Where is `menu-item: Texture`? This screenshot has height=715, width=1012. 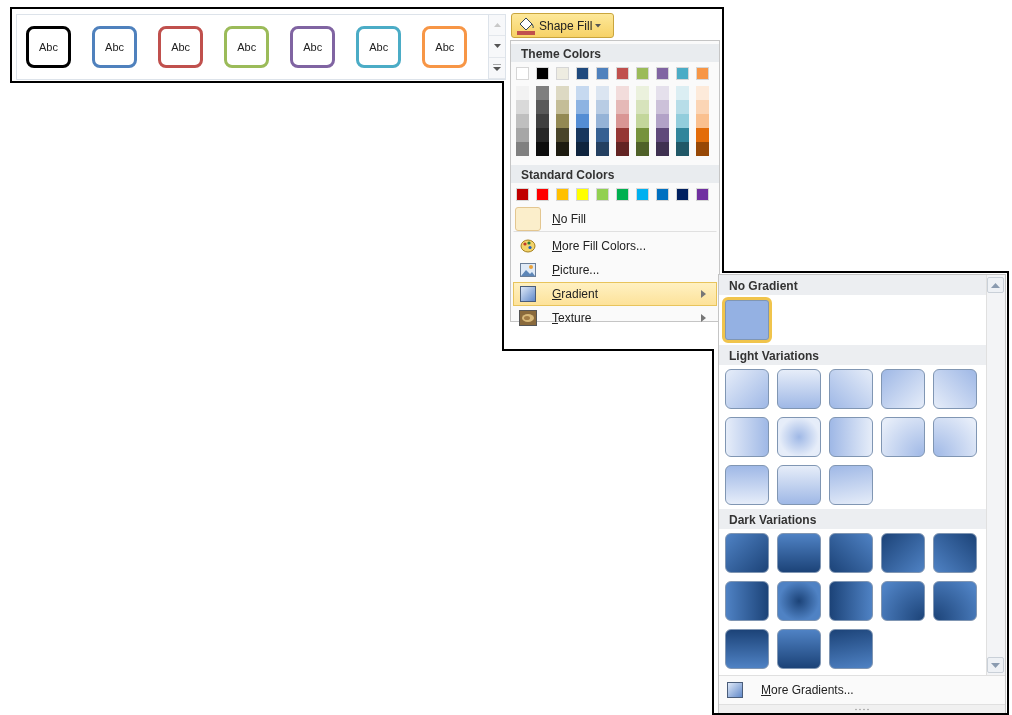
menu-item: Texture is located at coordinates (615, 318).